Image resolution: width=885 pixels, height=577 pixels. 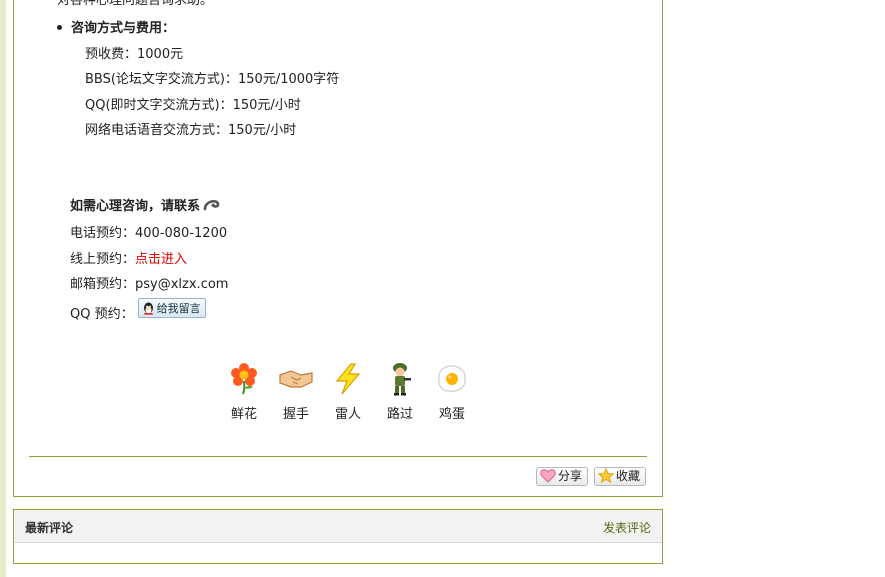 What do you see at coordinates (181, 233) in the screenshot?
I see `phone-value: 400-080-1200` at bounding box center [181, 233].